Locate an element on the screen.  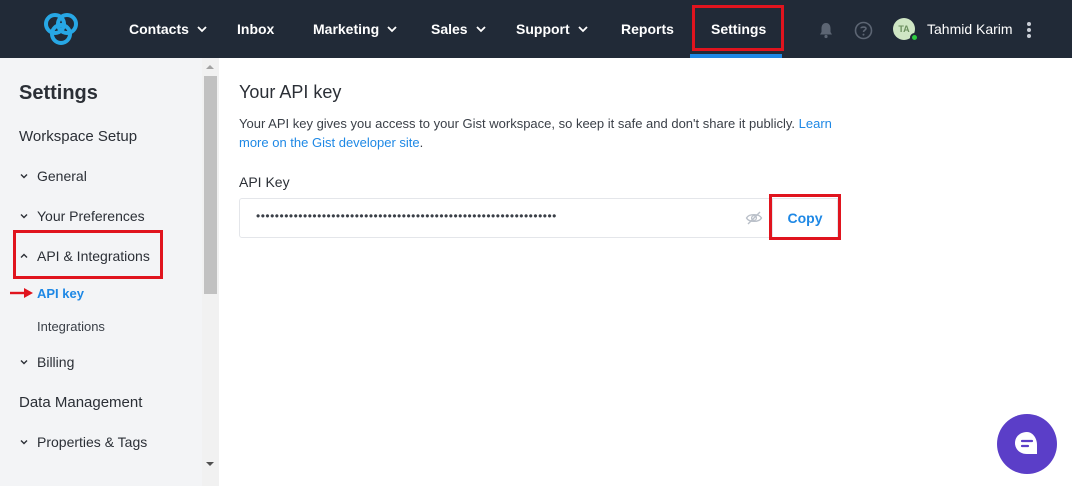
learn-more-link-part-2: more on the Gist developer site is located at coordinates (329, 142).